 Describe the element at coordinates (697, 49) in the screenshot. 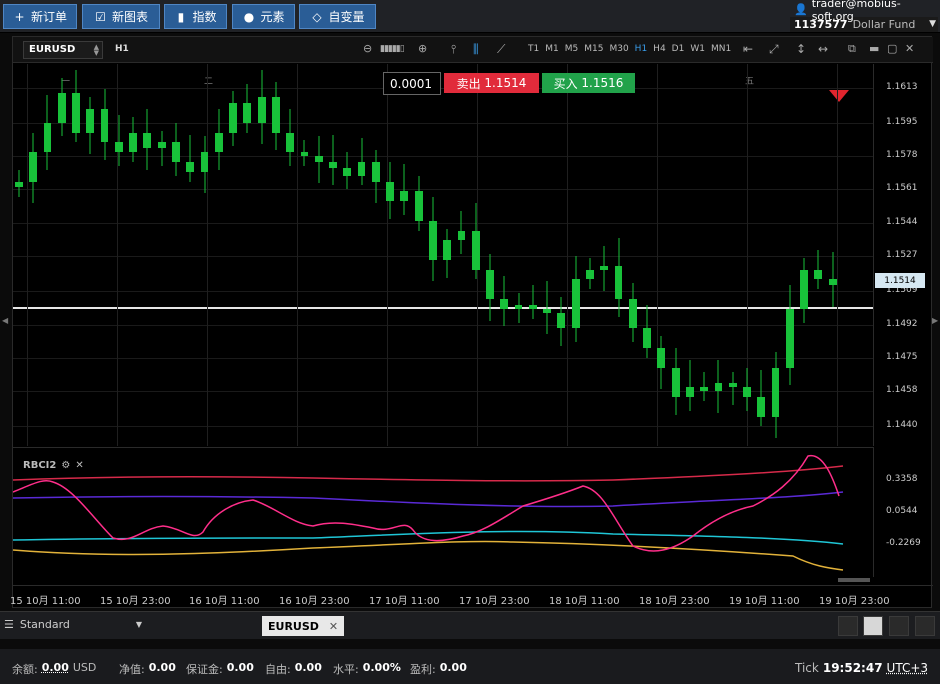

I see `tf-W1: W1` at that location.